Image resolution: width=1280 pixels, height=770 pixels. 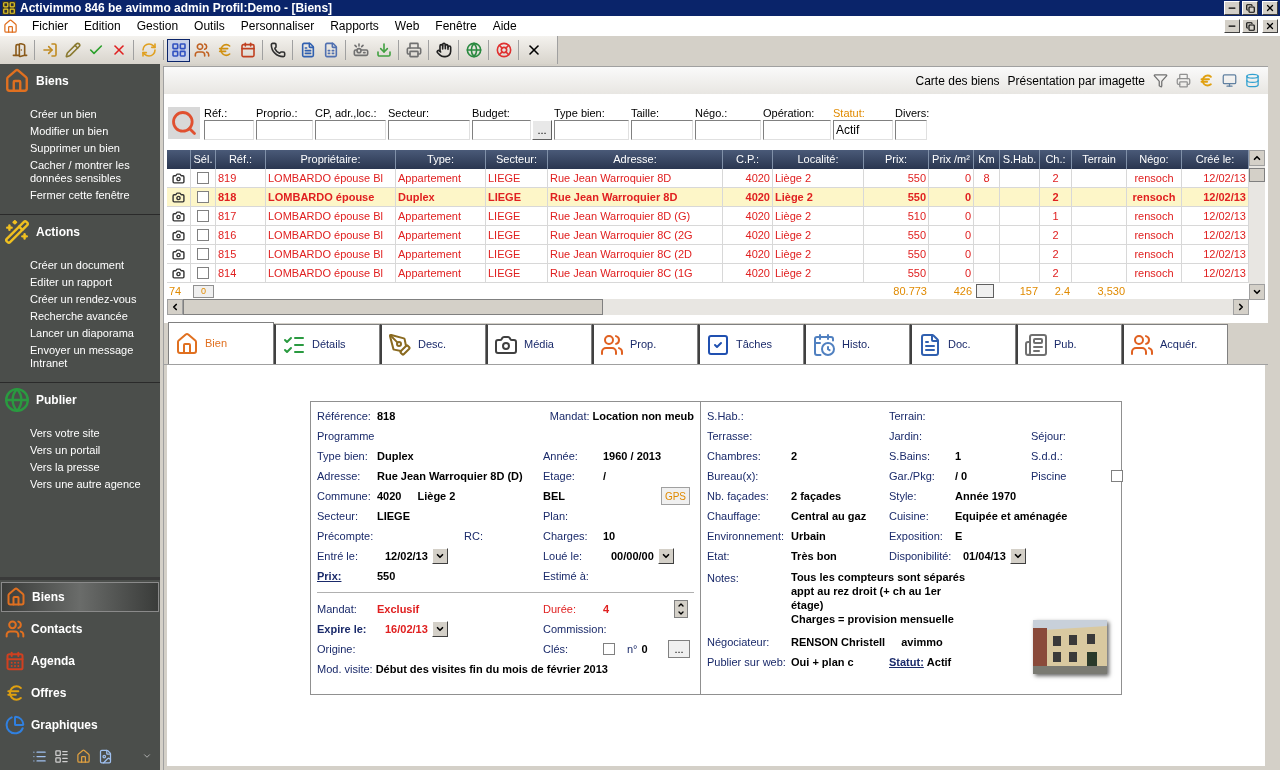 What do you see at coordinates (209, 26) in the screenshot?
I see `menu-item: Outils` at bounding box center [209, 26].